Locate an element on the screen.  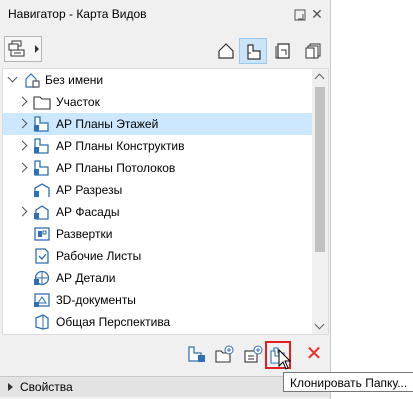
chevron-down-icon is located at coordinates (12, 77).